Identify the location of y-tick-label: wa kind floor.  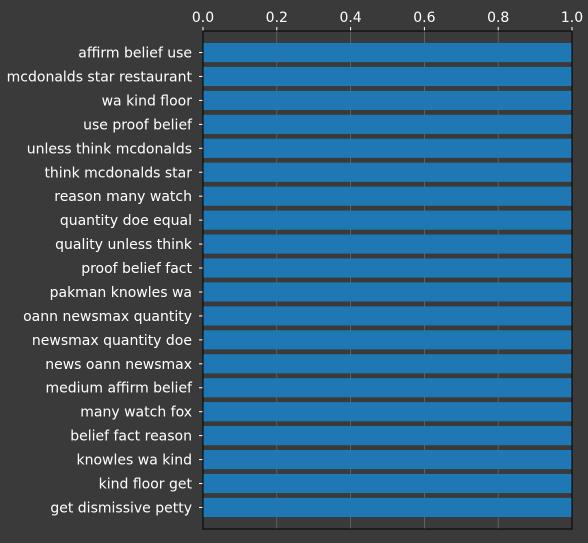
(147, 101).